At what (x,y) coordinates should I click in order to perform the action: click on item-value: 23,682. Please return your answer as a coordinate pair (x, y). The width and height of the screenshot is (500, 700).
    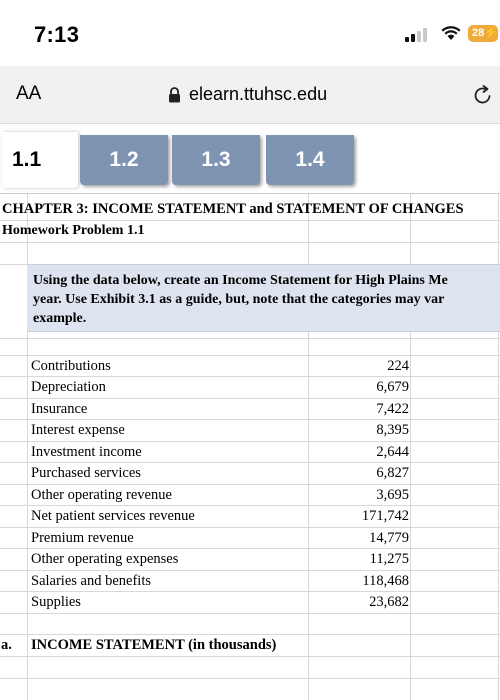
    Looking at the image, I should click on (389, 602).